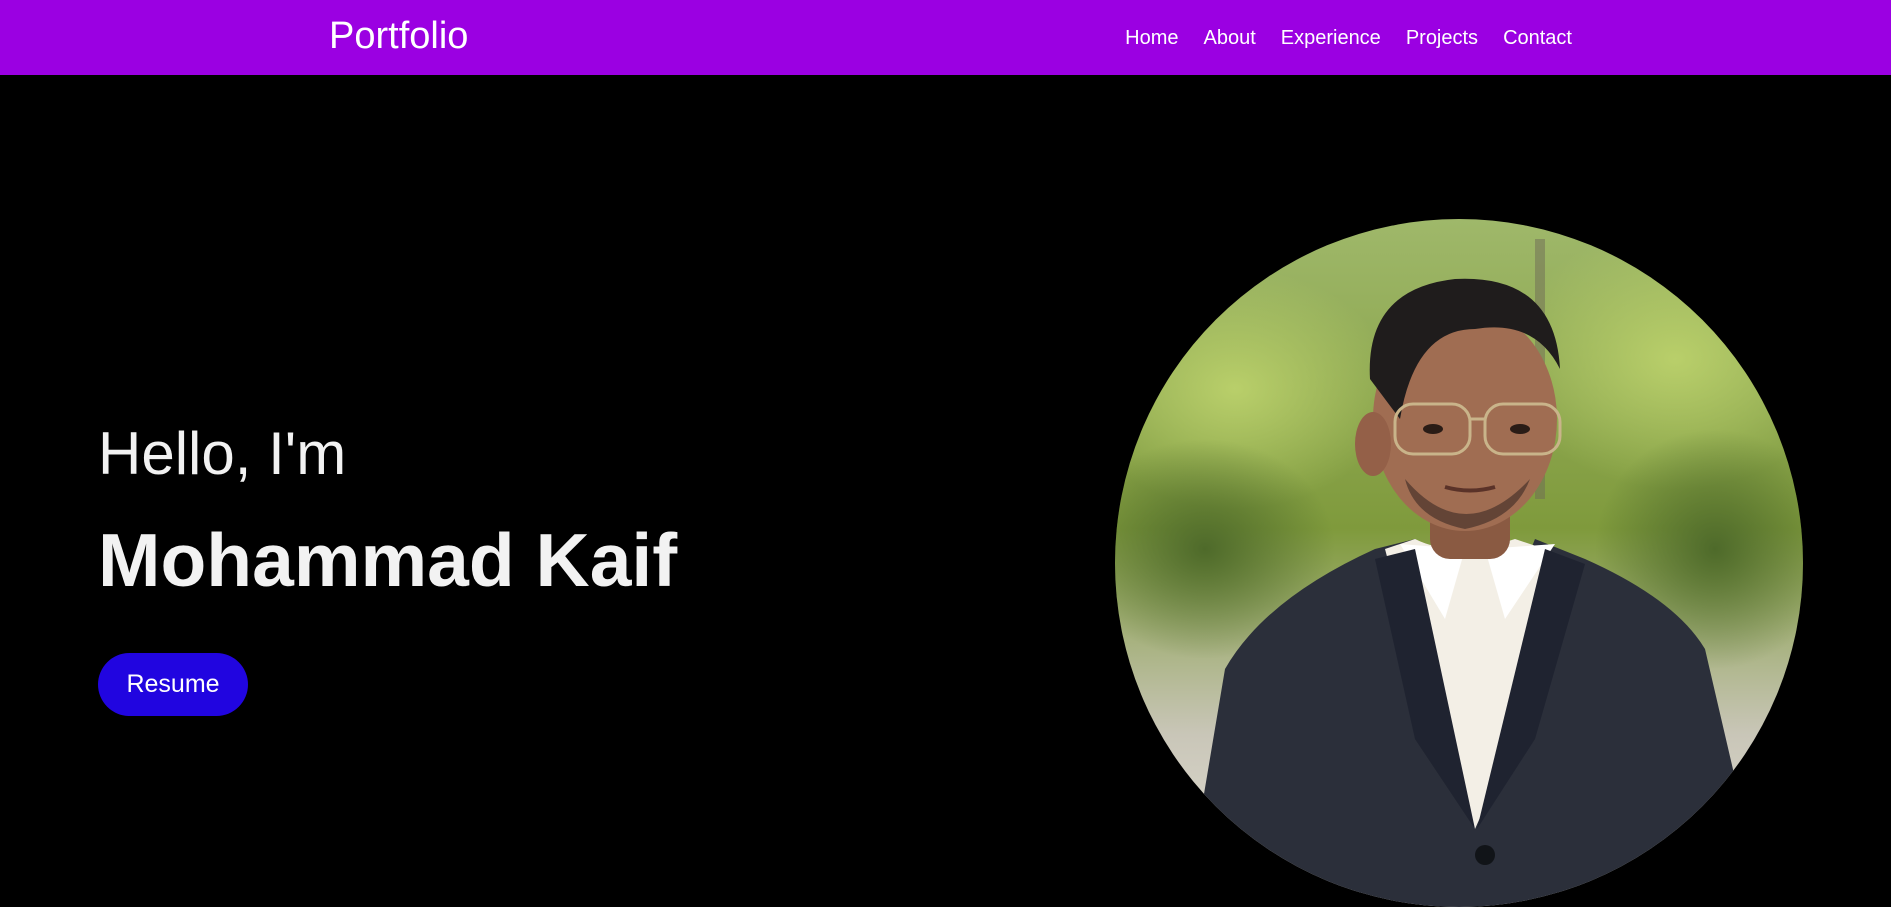 This screenshot has height=907, width=1891. I want to click on nav-link-home: Home, so click(1151, 38).